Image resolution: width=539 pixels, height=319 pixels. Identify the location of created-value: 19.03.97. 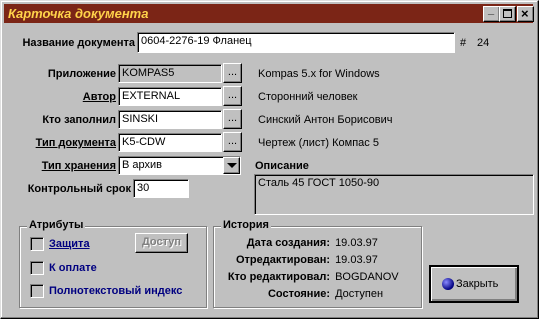
(356, 243).